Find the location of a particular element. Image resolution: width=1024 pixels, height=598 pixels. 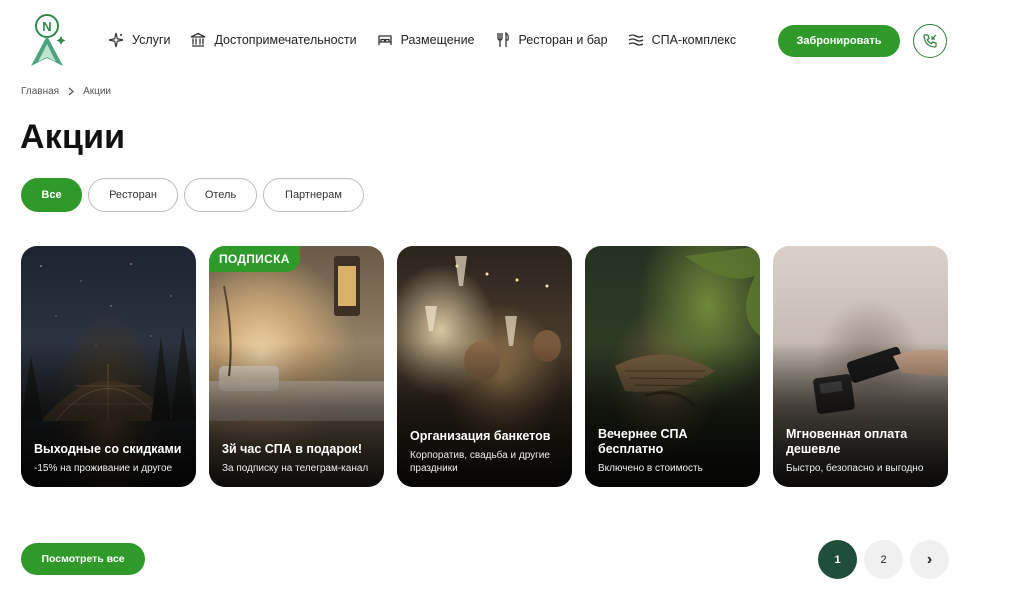

filter-hotel: Отель is located at coordinates (220, 195).